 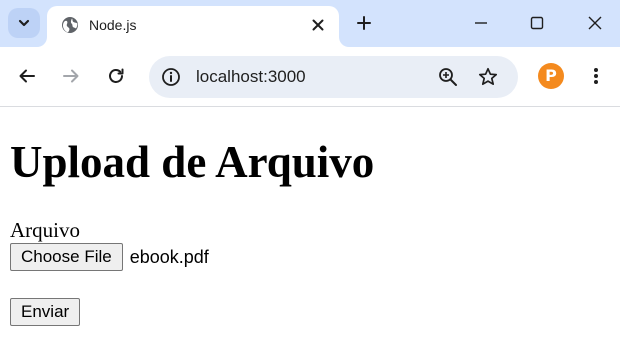 I want to click on chevron-down-icon, so click(x=24, y=23).